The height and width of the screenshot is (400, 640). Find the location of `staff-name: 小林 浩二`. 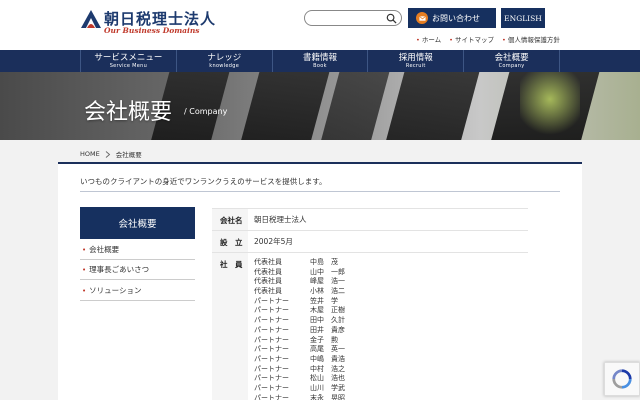

staff-name: 小林 浩二 is located at coordinates (327, 291).